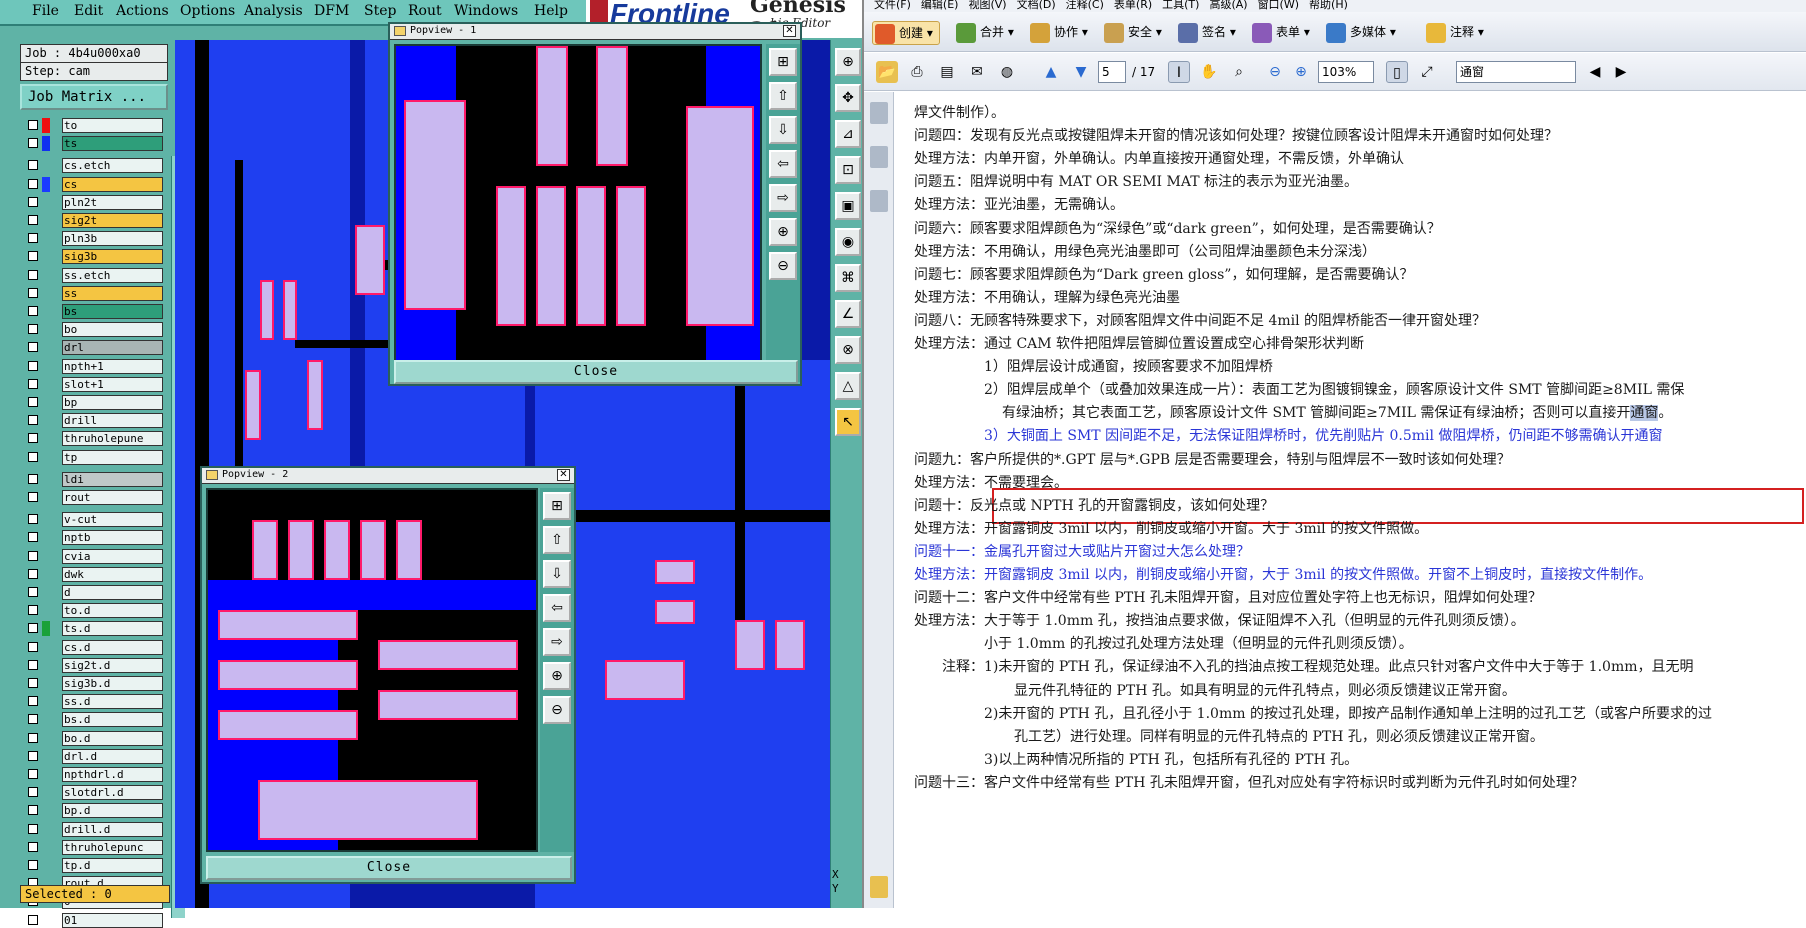 The image size is (1806, 928). I want to click on pan-down-icon: ⇩, so click(557, 574).